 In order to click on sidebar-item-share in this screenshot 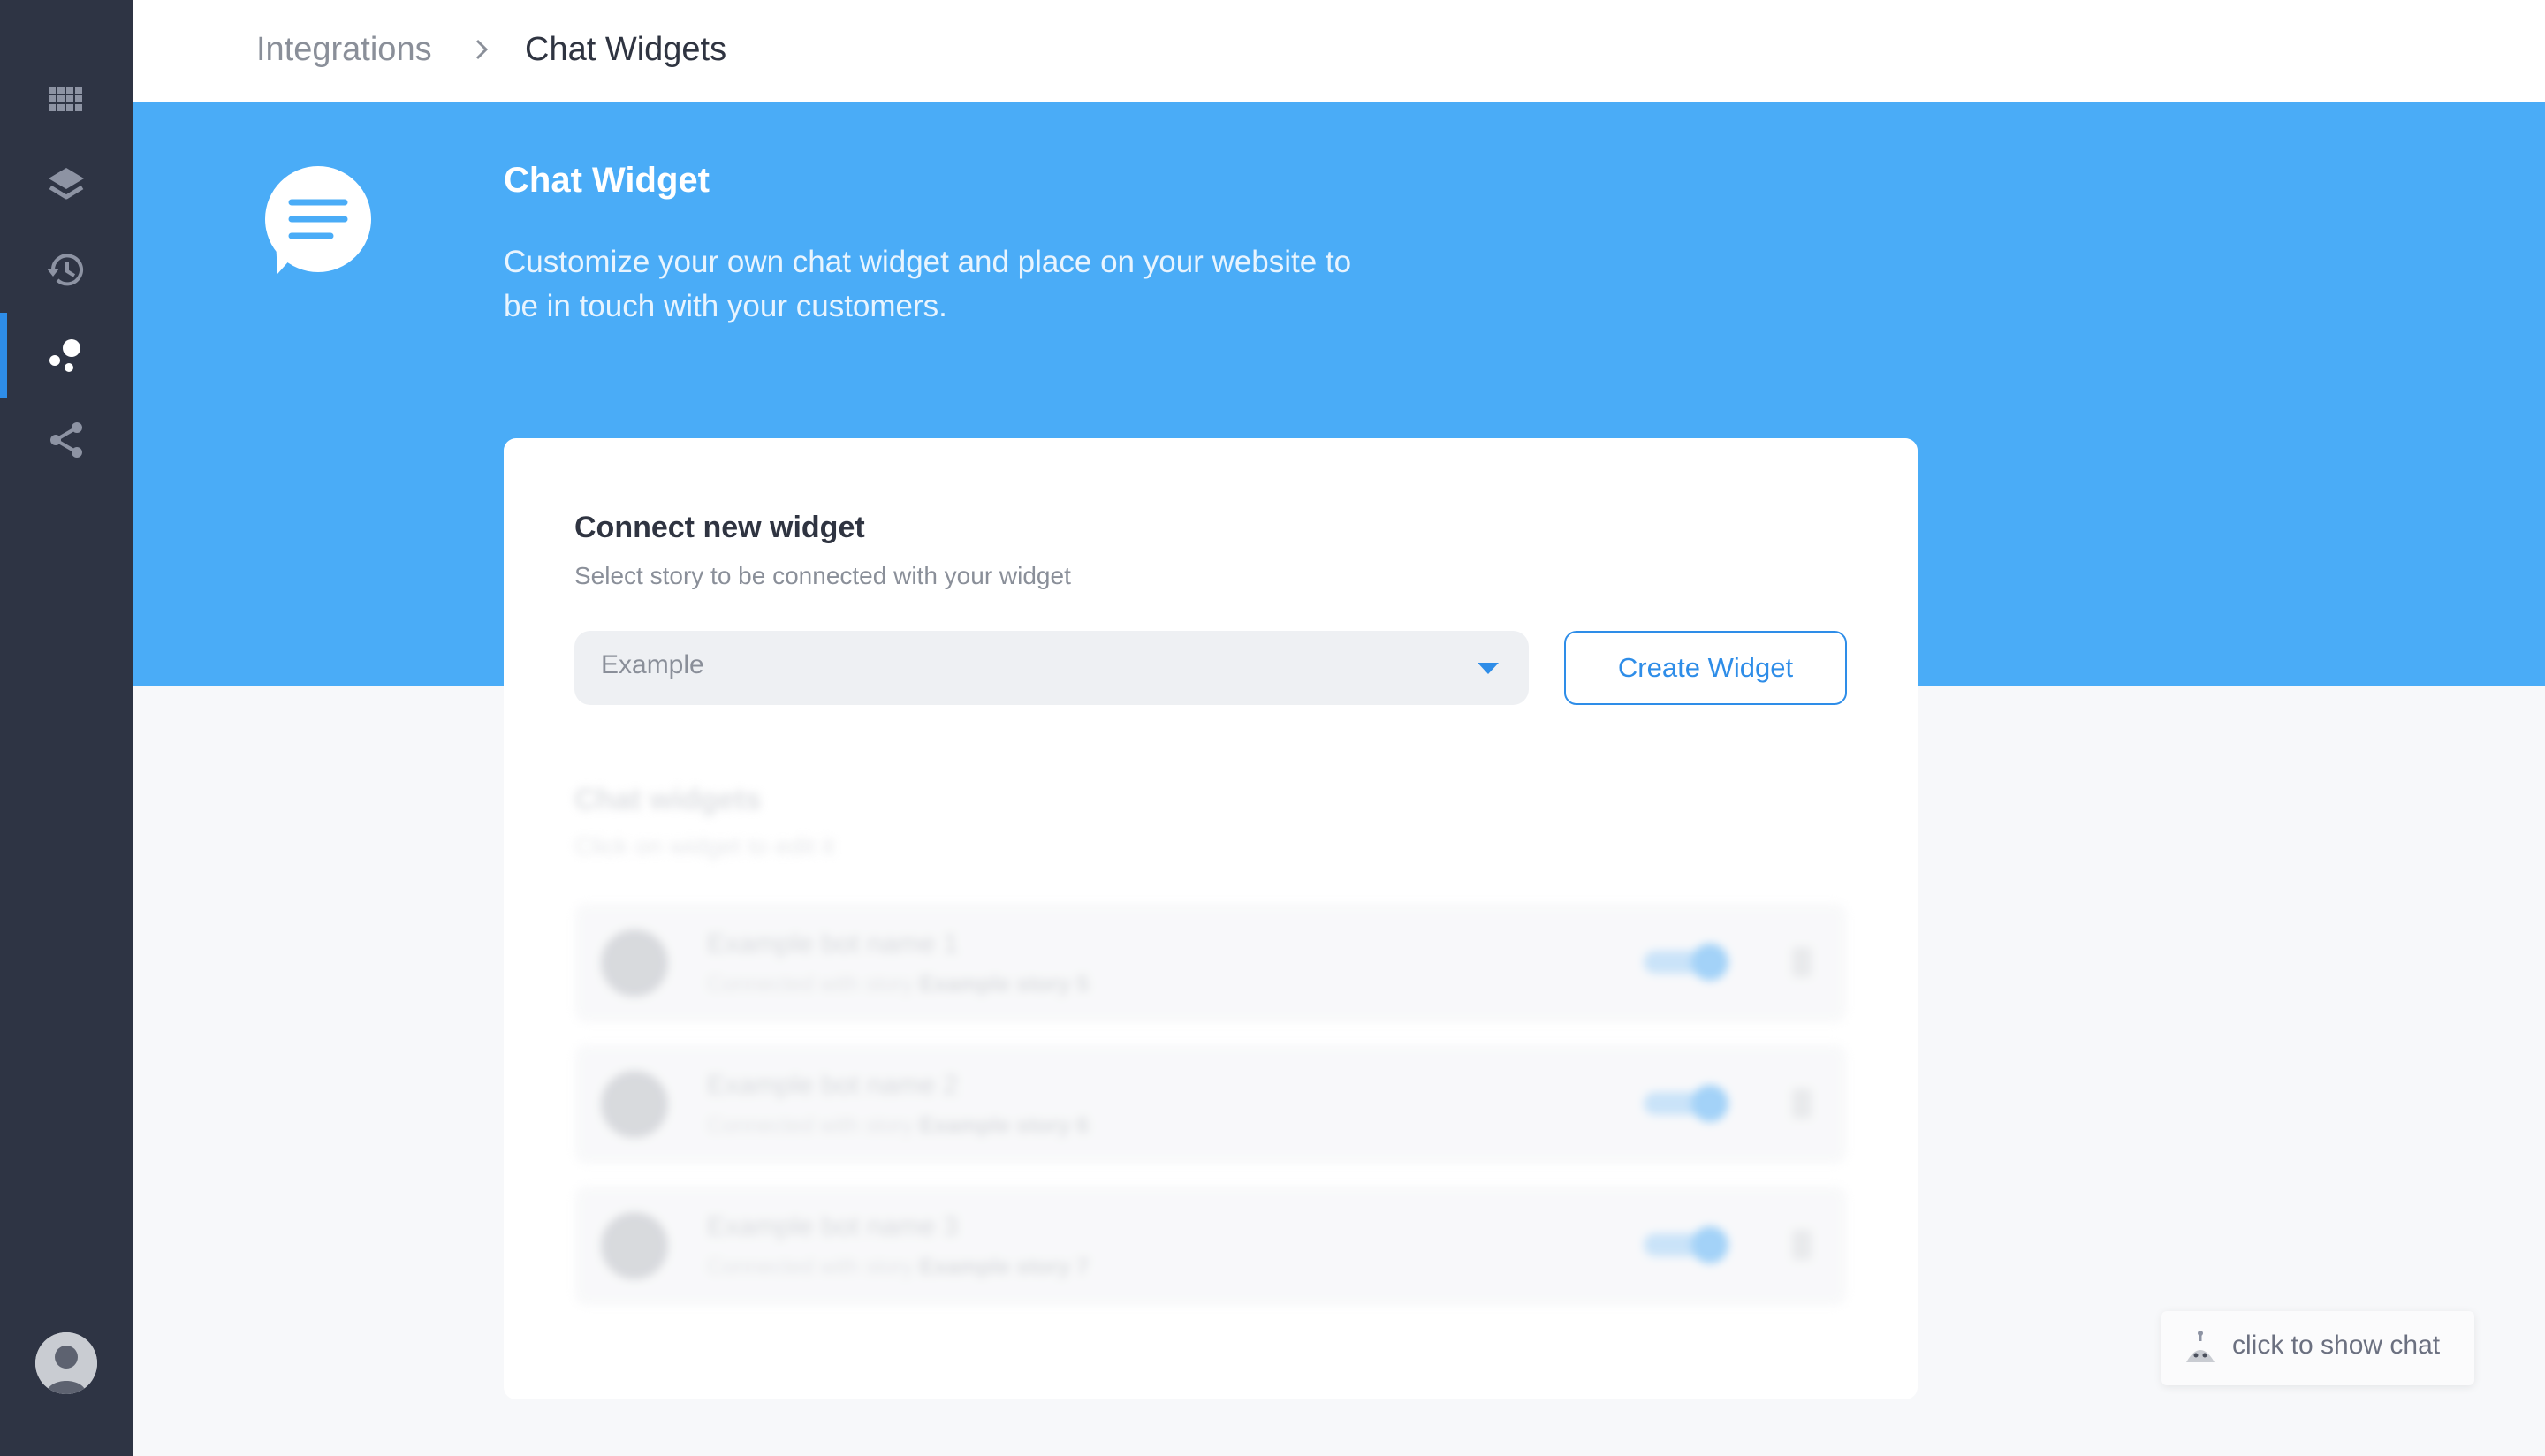, I will do `click(66, 440)`.